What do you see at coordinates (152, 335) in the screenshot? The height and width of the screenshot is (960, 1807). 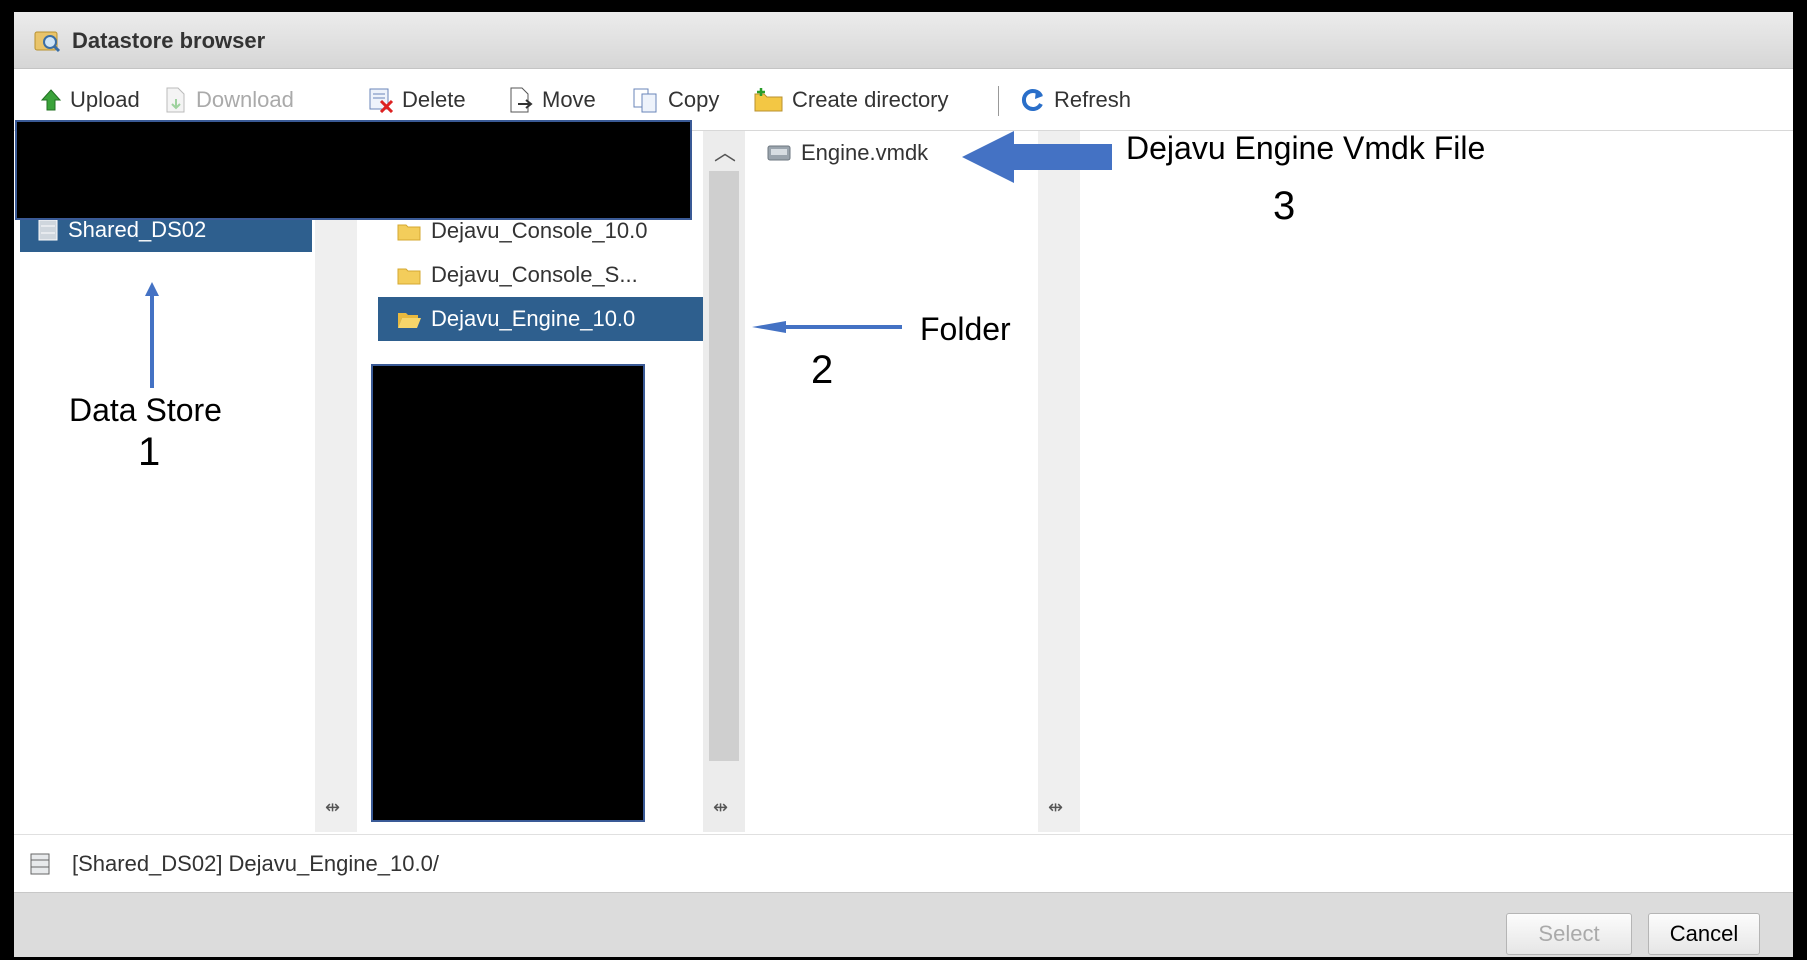 I see `datastore-arrow` at bounding box center [152, 335].